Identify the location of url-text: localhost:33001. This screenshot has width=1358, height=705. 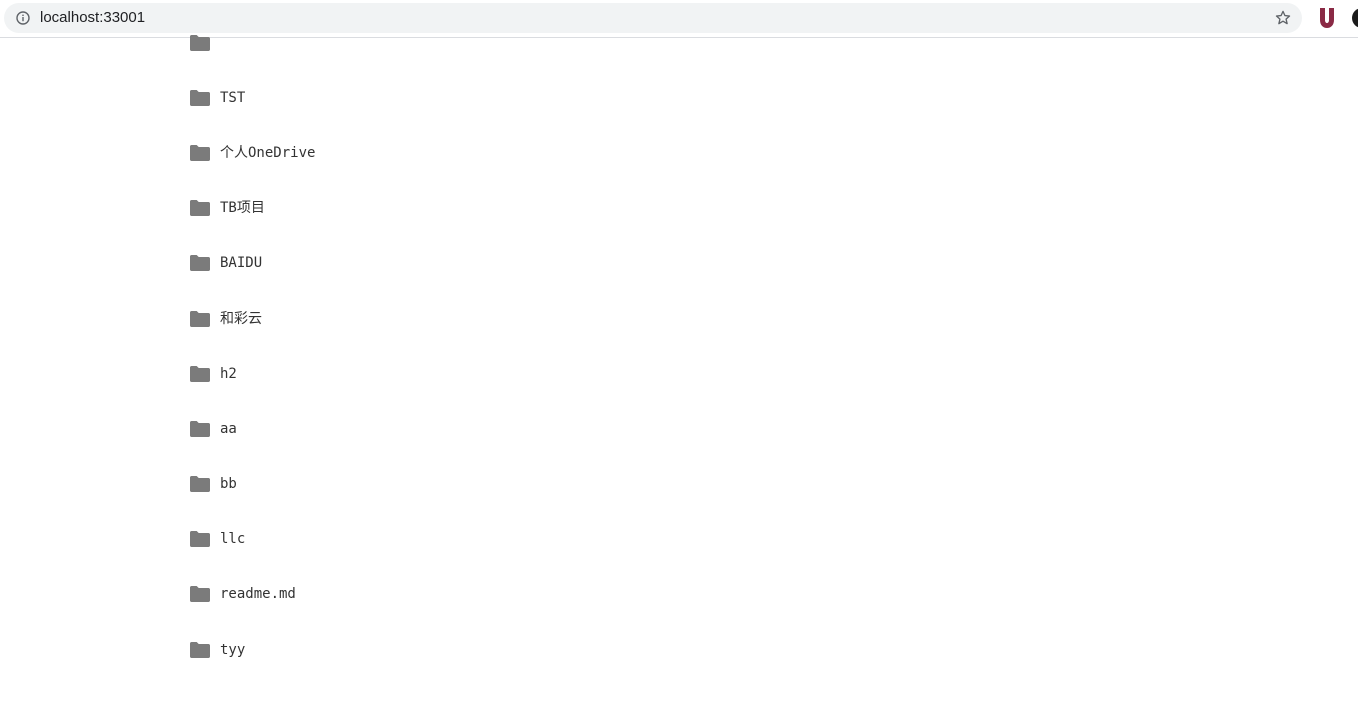
(92, 18).